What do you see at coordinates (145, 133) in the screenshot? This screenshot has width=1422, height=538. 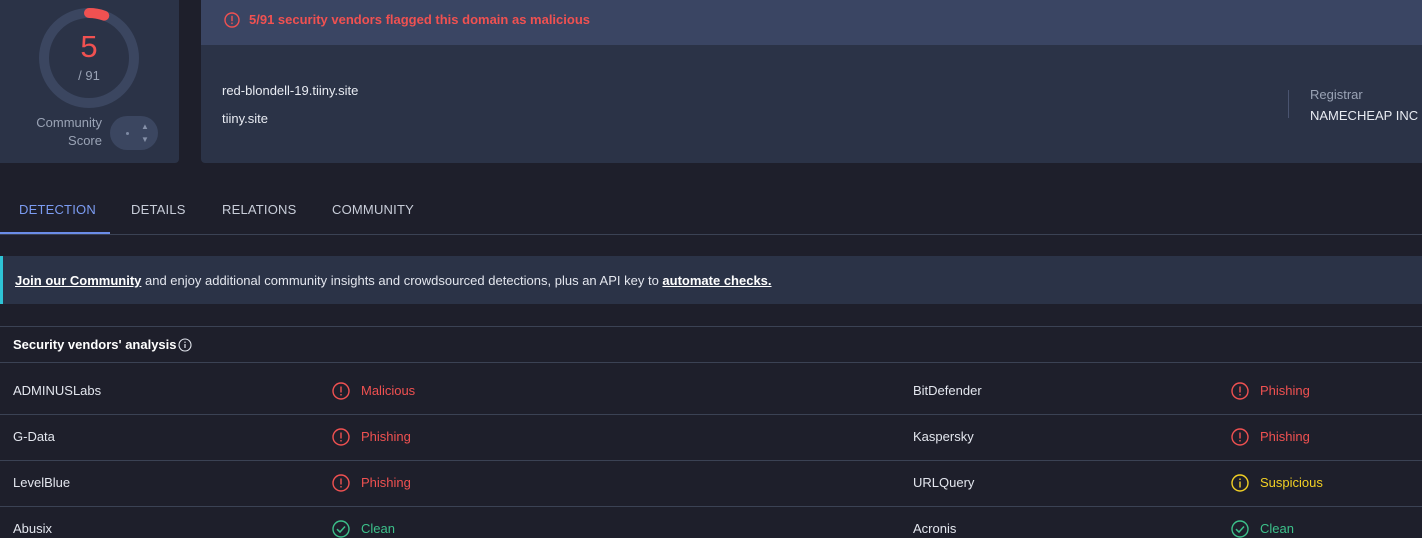 I see `vote-arrows-icon: ▲ ▼` at bounding box center [145, 133].